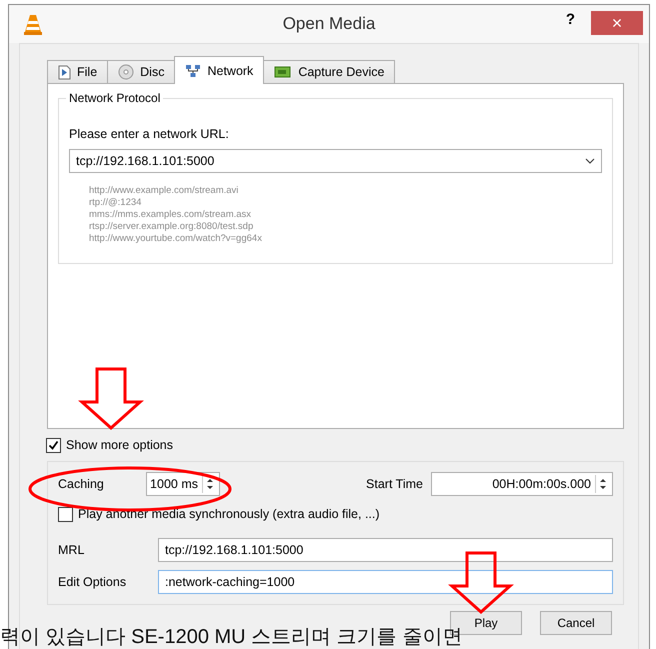 This screenshot has width=656, height=649. What do you see at coordinates (283, 72) in the screenshot?
I see `capture-card-icon` at bounding box center [283, 72].